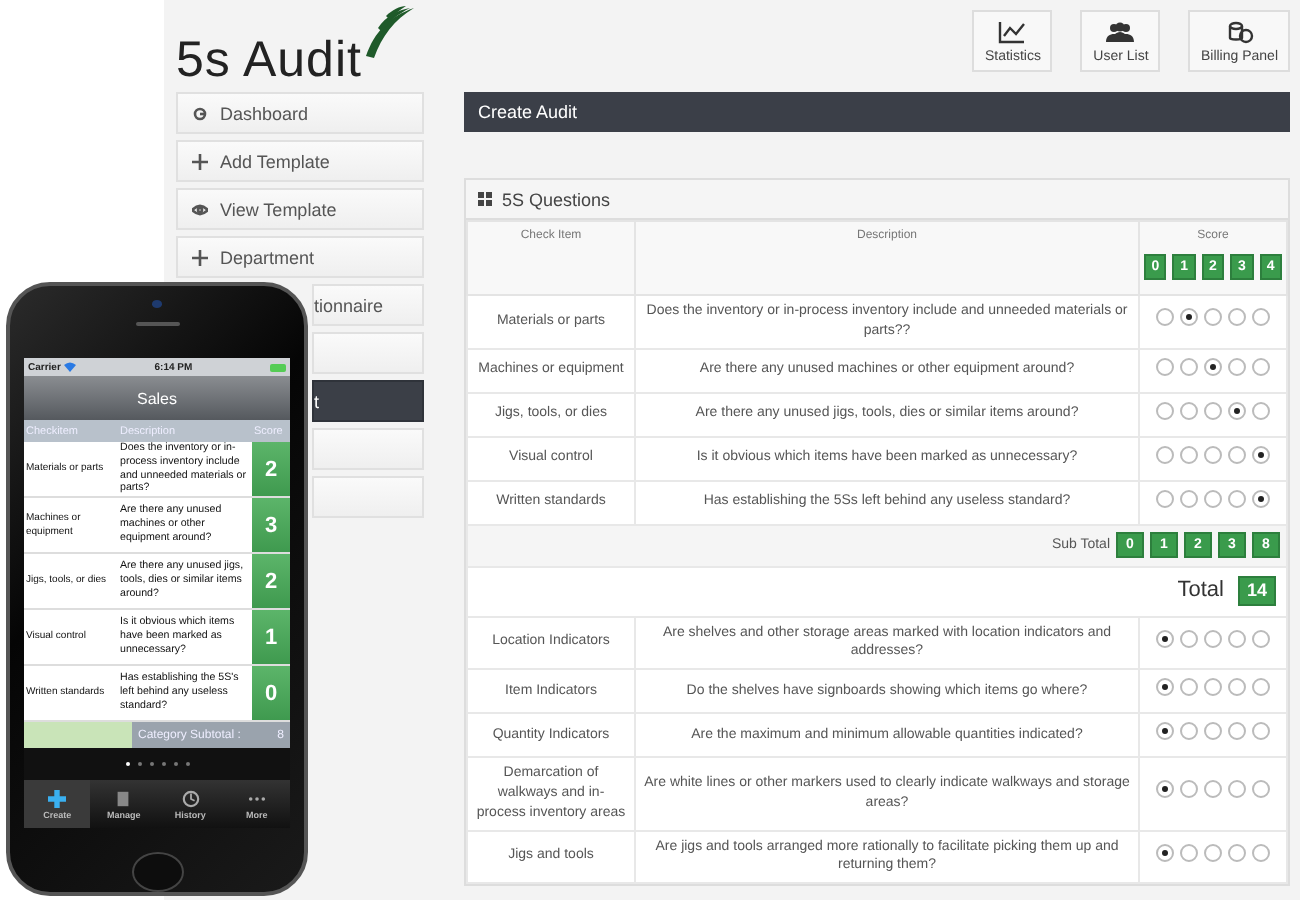  I want to click on sidebar-label: Department, so click(267, 257).